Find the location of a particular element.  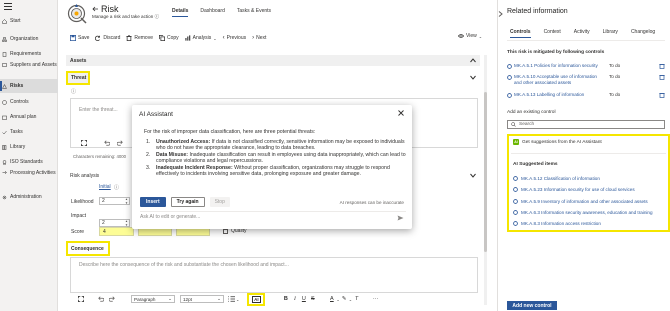

insert-button: Insert is located at coordinates (153, 202).